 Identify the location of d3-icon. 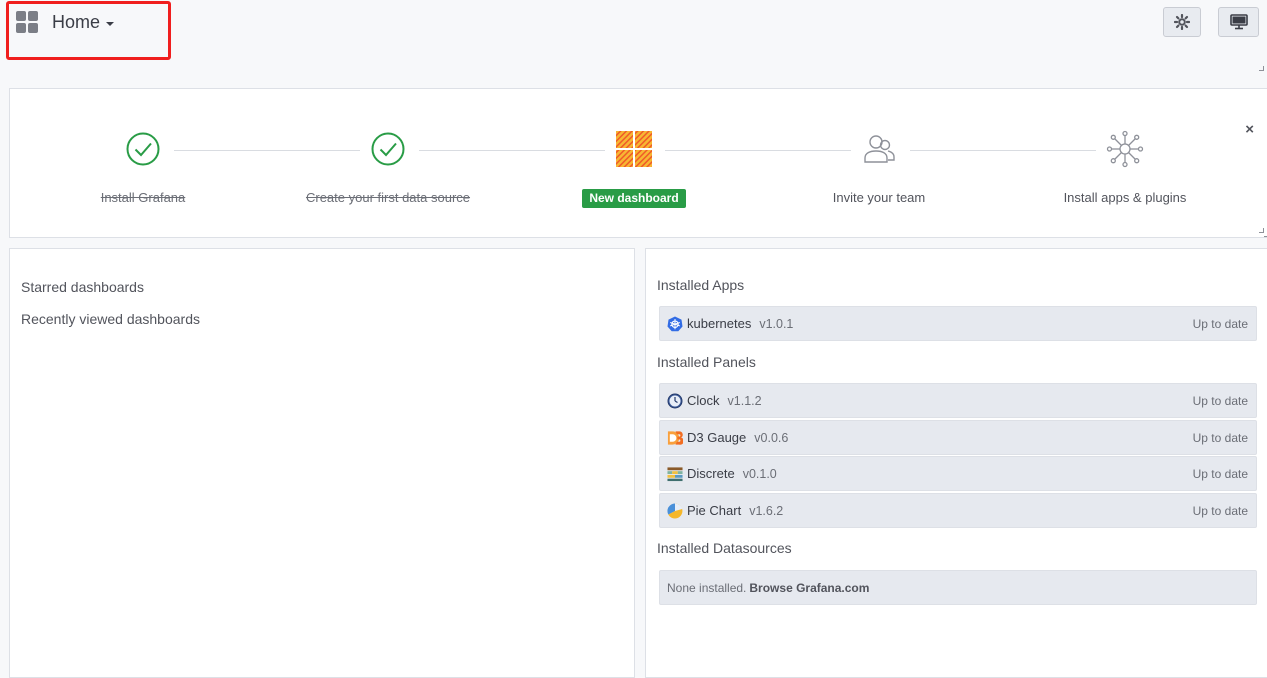
(675, 438).